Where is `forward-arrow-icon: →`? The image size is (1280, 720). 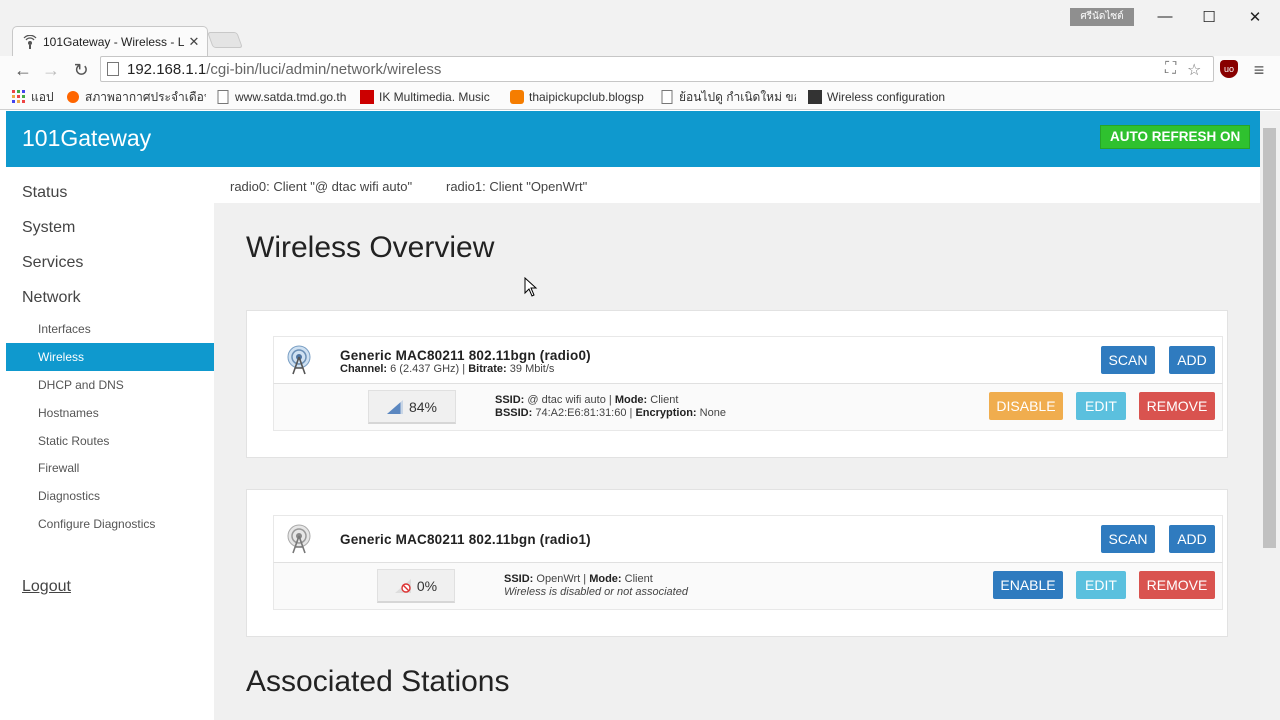 forward-arrow-icon: → is located at coordinates (51, 70).